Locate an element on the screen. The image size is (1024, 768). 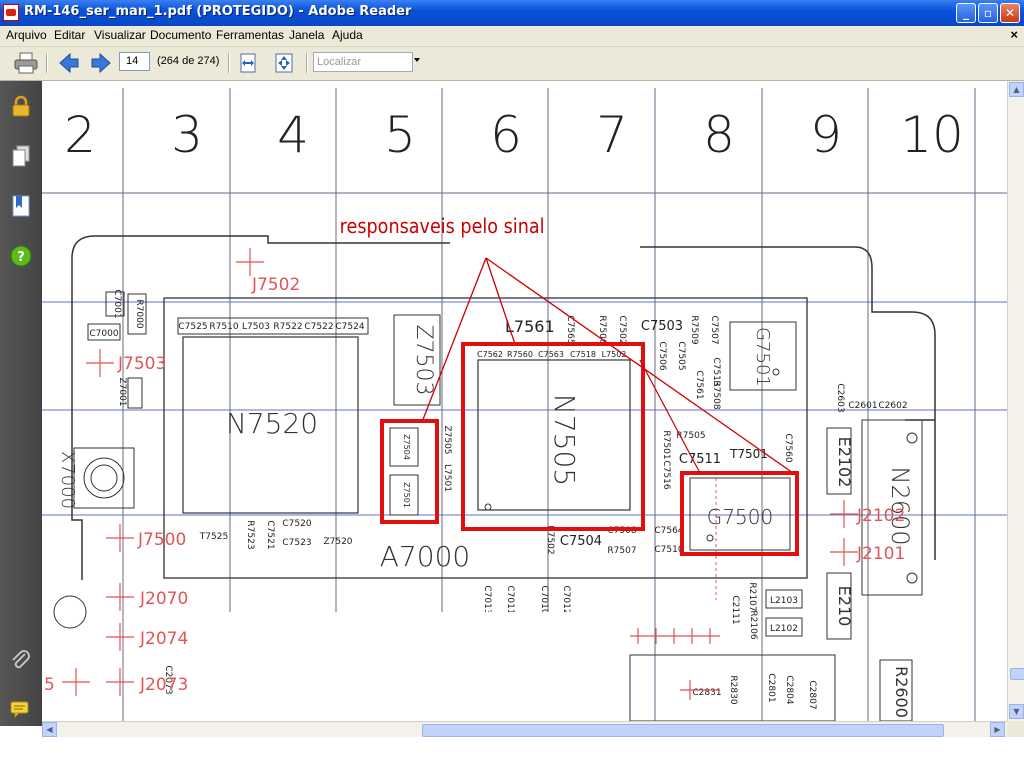
page-number-input: 14 is located at coordinates (134, 61).